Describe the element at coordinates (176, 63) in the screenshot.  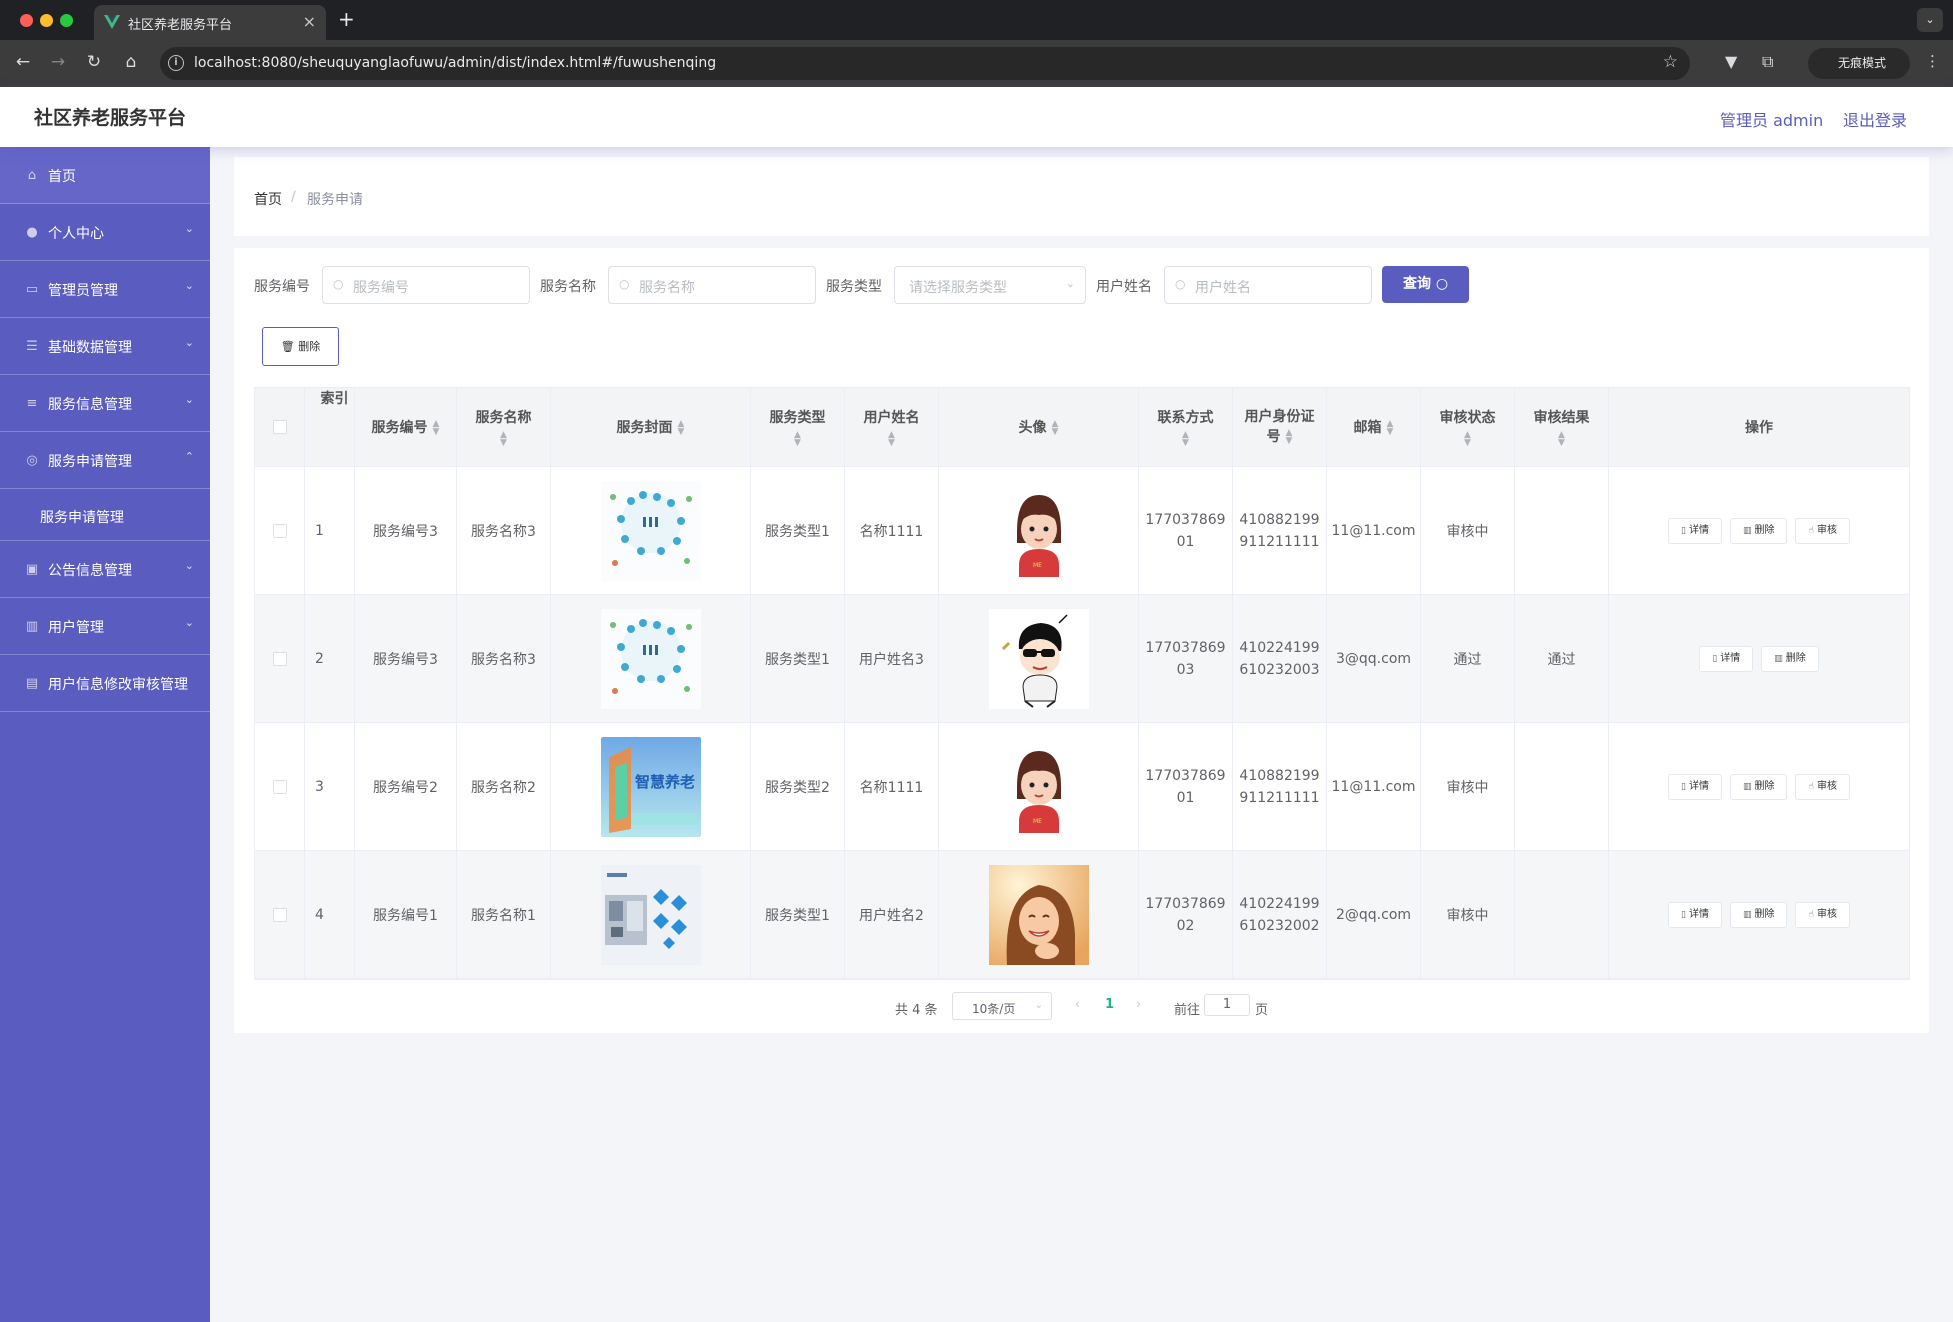
I see `site-info-icon: i` at that location.